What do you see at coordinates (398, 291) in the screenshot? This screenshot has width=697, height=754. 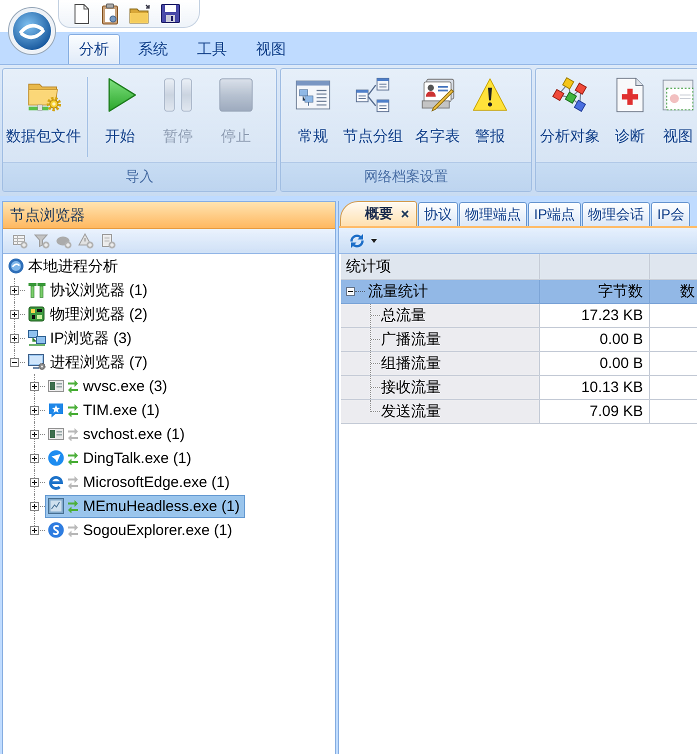 I see `group-label: 流量统计` at bounding box center [398, 291].